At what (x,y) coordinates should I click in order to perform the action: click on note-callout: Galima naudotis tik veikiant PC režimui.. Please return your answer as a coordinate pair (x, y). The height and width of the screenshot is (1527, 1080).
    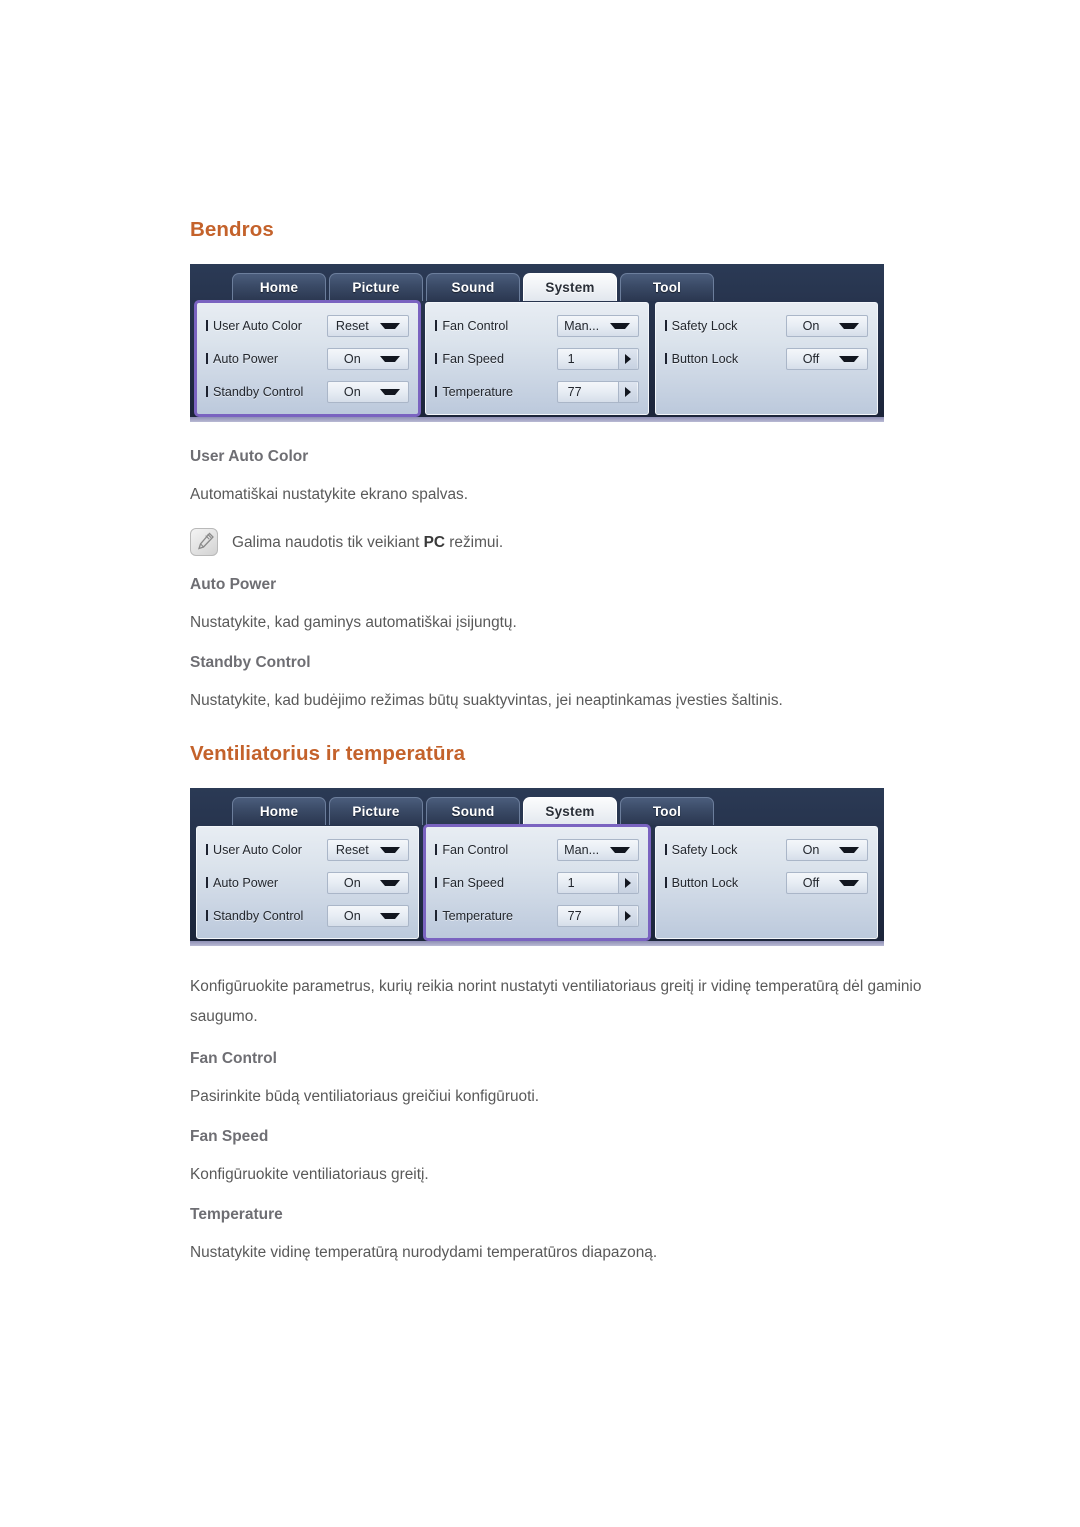
    Looking at the image, I should click on (585, 542).